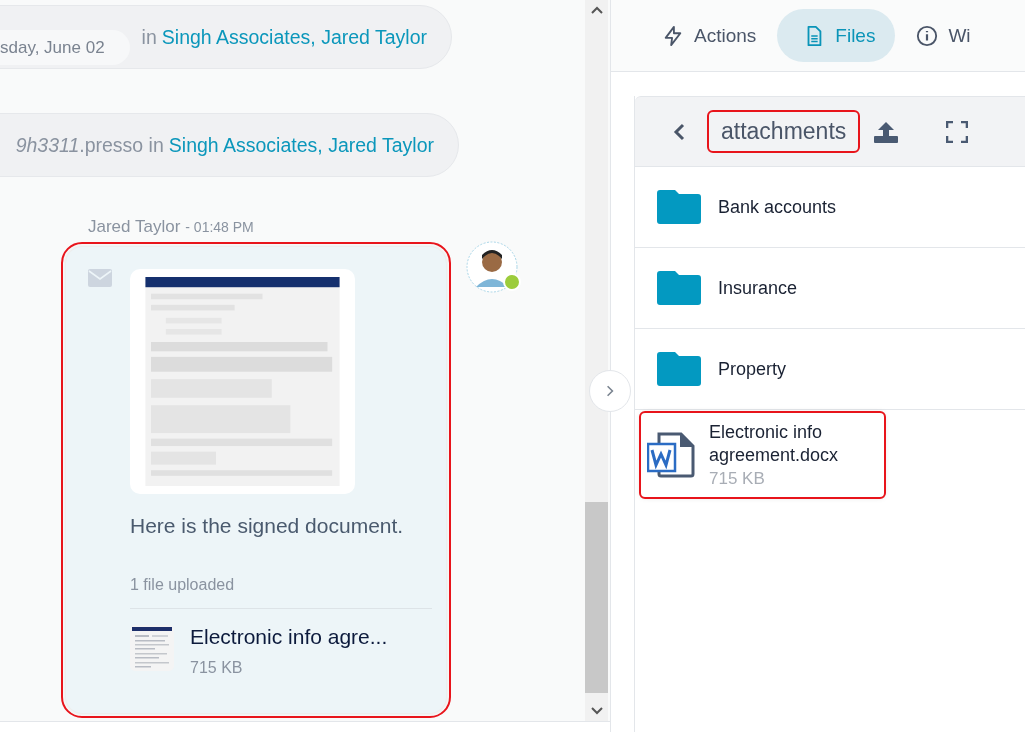 The height and width of the screenshot is (732, 1025). I want to click on person-silhouette-icon, so click(492, 267).